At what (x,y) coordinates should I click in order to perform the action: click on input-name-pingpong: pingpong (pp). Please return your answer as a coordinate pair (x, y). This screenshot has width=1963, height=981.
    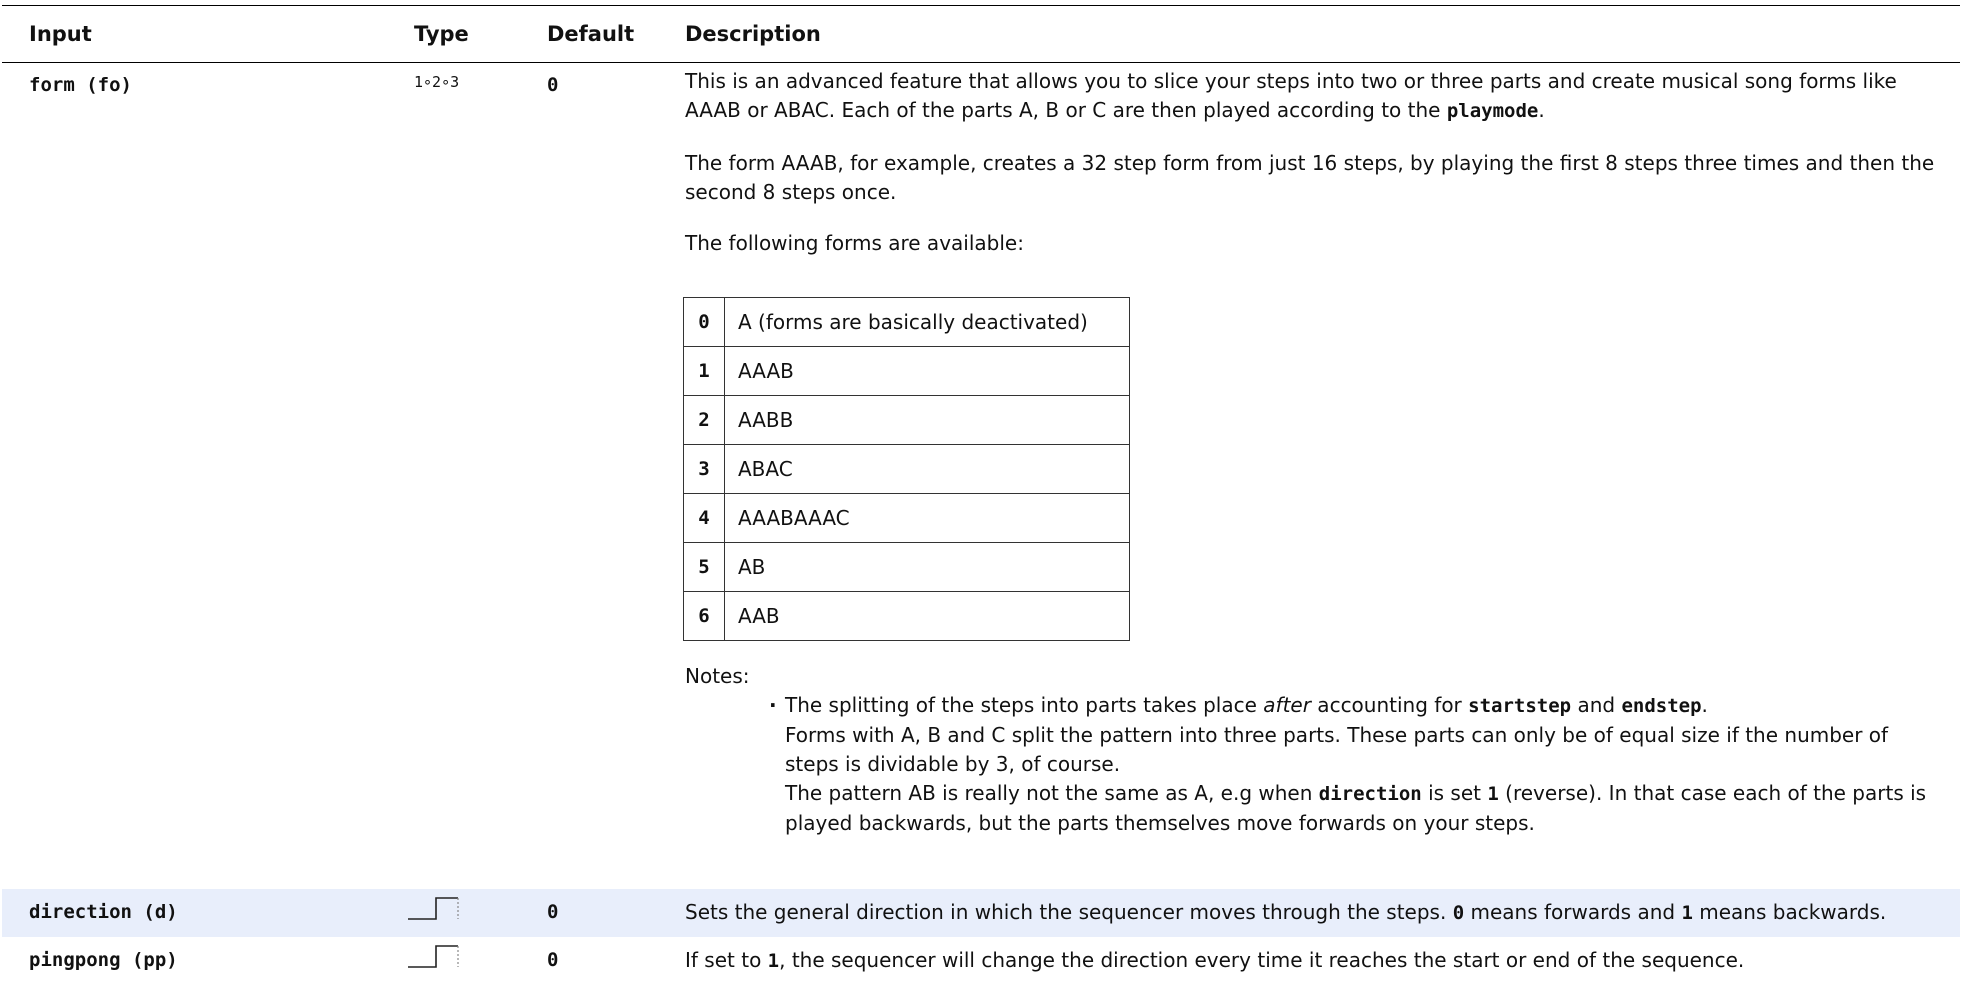
    Looking at the image, I should click on (103, 960).